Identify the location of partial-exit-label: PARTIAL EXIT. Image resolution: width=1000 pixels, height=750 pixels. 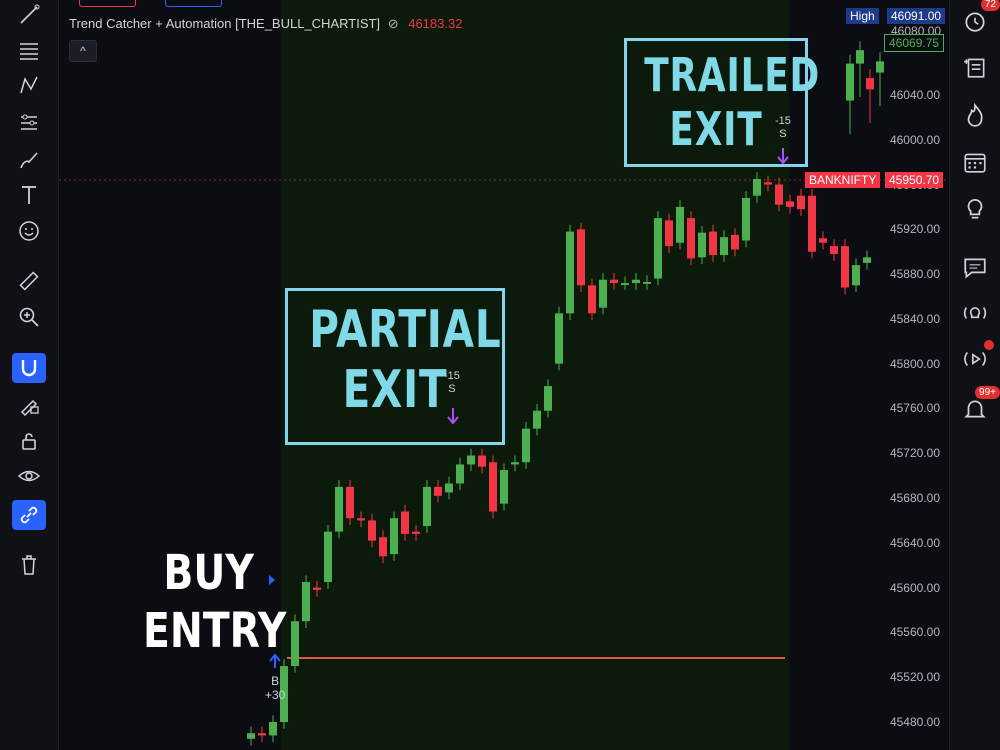
(405, 360).